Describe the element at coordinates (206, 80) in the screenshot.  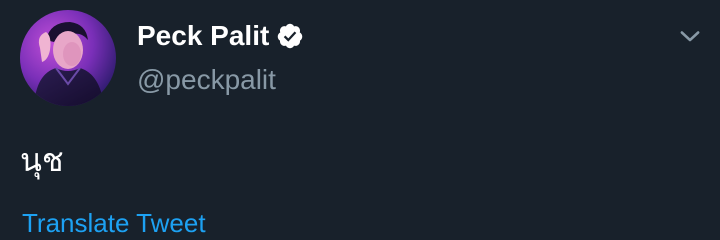
I see `user-handle: @peckpalit` at that location.